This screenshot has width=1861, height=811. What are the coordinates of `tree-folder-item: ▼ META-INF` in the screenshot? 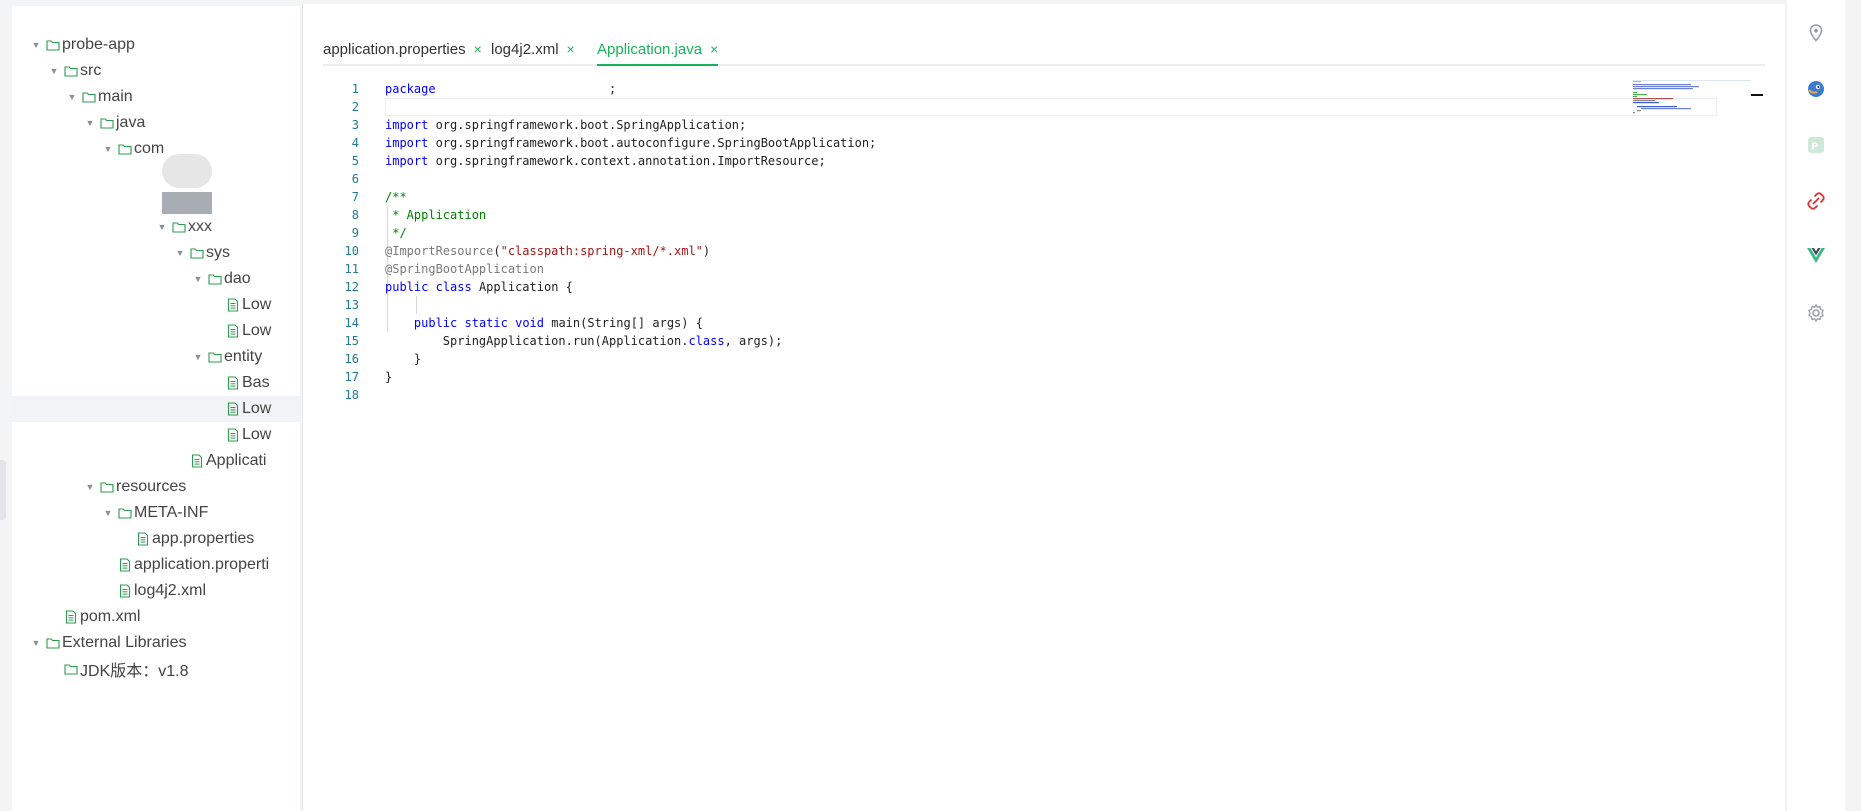 It's located at (156, 513).